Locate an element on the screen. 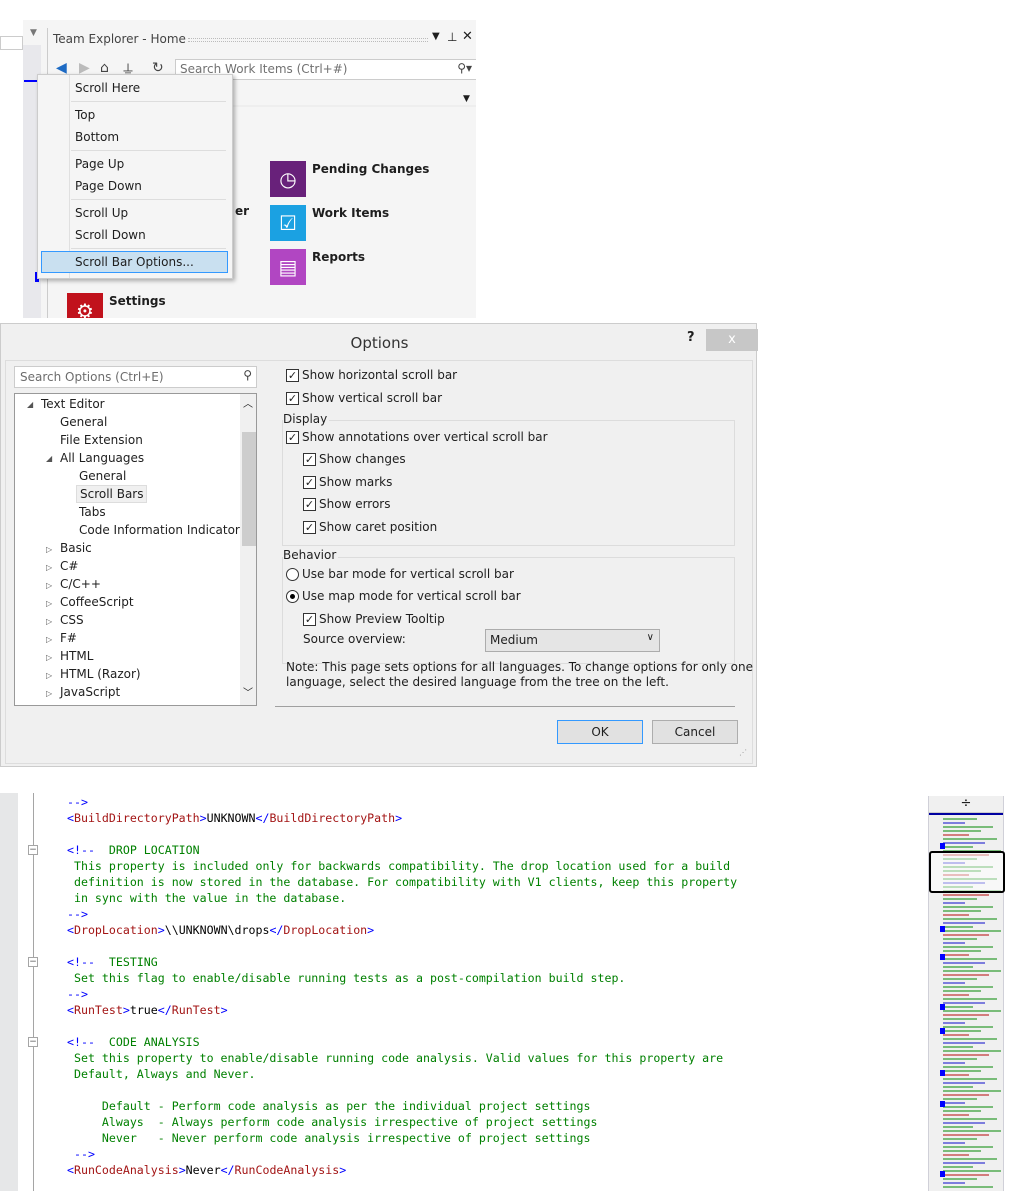 This screenshot has width=1019, height=1191. close-button: x is located at coordinates (732, 340).